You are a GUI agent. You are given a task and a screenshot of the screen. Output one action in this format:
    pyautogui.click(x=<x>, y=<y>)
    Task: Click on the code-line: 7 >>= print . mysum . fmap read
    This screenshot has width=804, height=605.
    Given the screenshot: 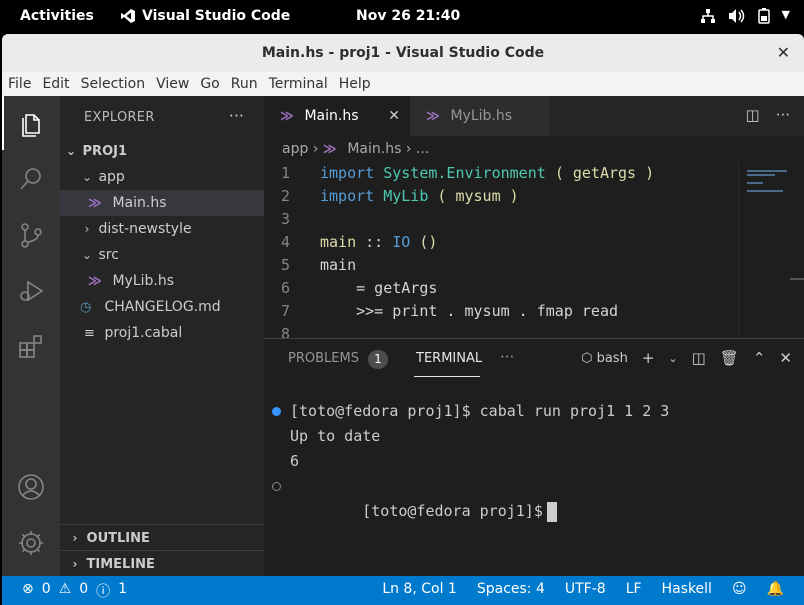 What is the action you would take?
    pyautogui.click(x=441, y=311)
    